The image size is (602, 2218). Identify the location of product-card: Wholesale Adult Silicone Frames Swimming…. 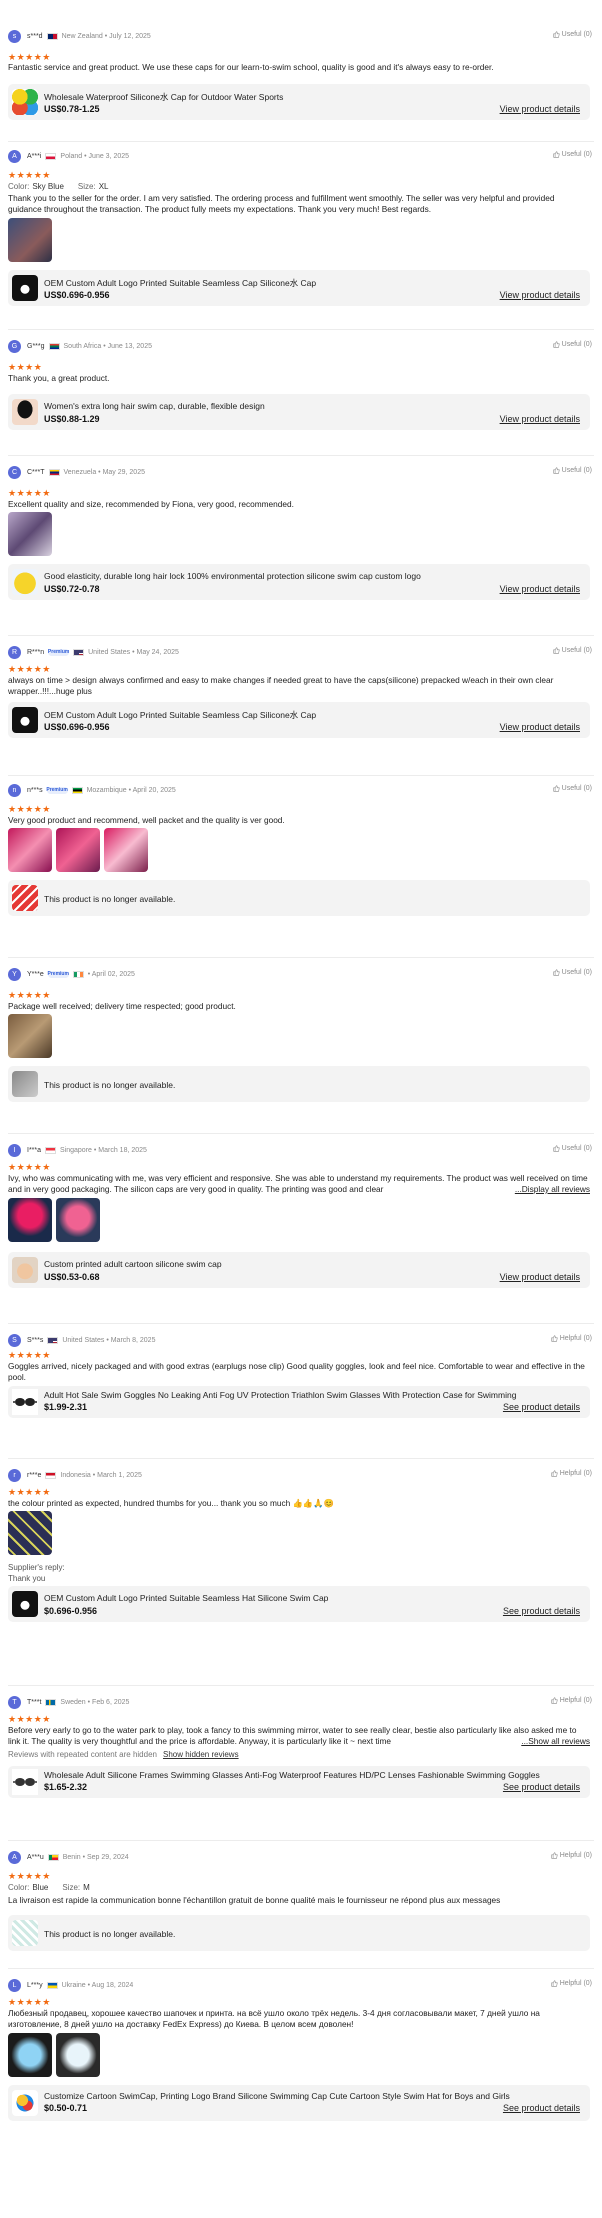
(299, 1782).